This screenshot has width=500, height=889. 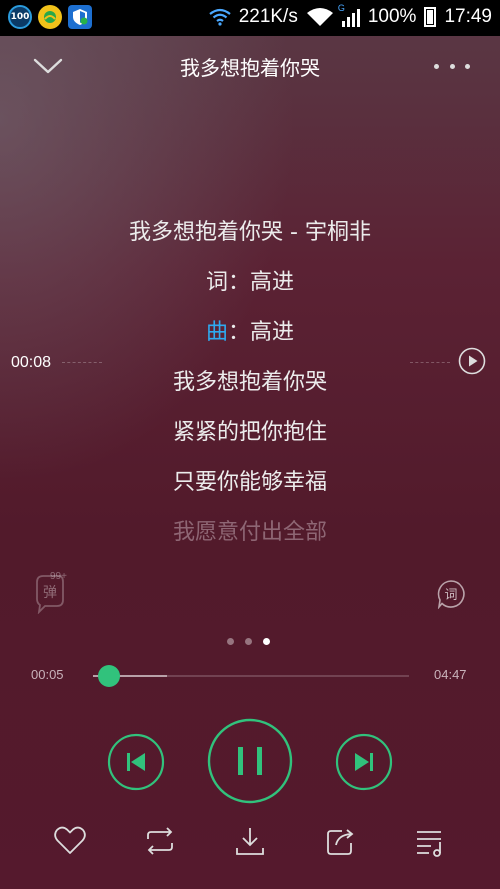 What do you see at coordinates (251, 676) in the screenshot?
I see `seek-bar` at bounding box center [251, 676].